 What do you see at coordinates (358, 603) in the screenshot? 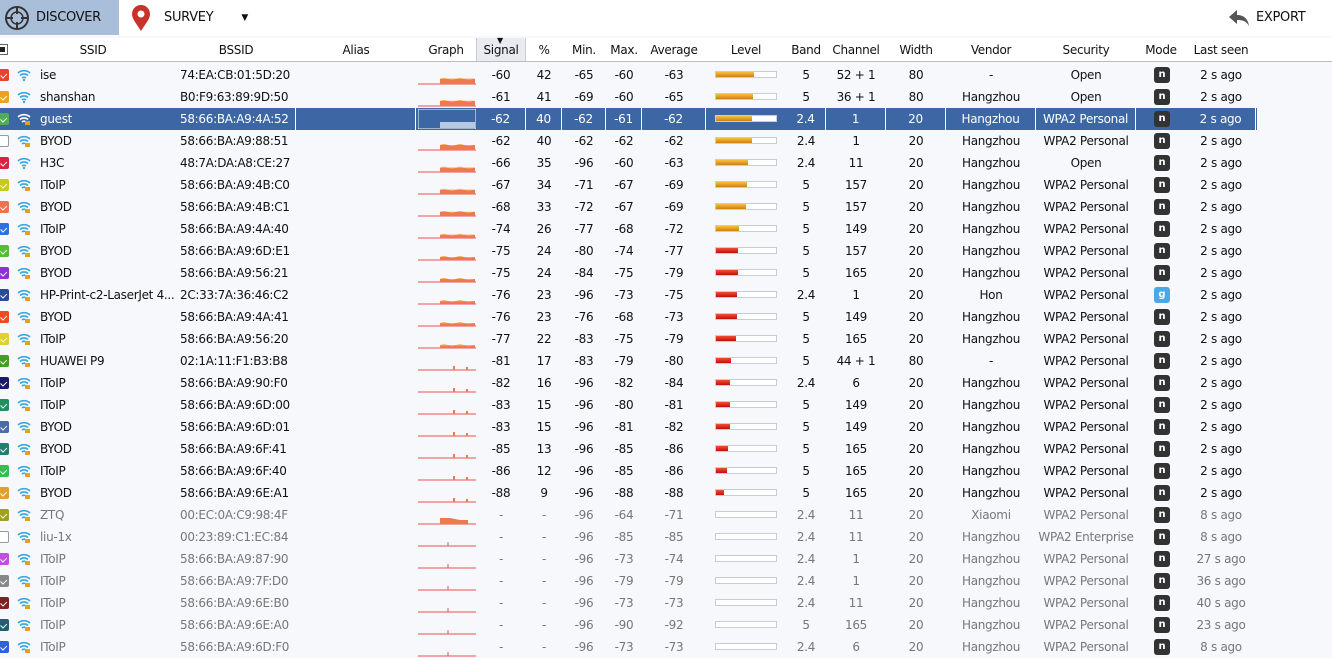
I see `alias-cell` at bounding box center [358, 603].